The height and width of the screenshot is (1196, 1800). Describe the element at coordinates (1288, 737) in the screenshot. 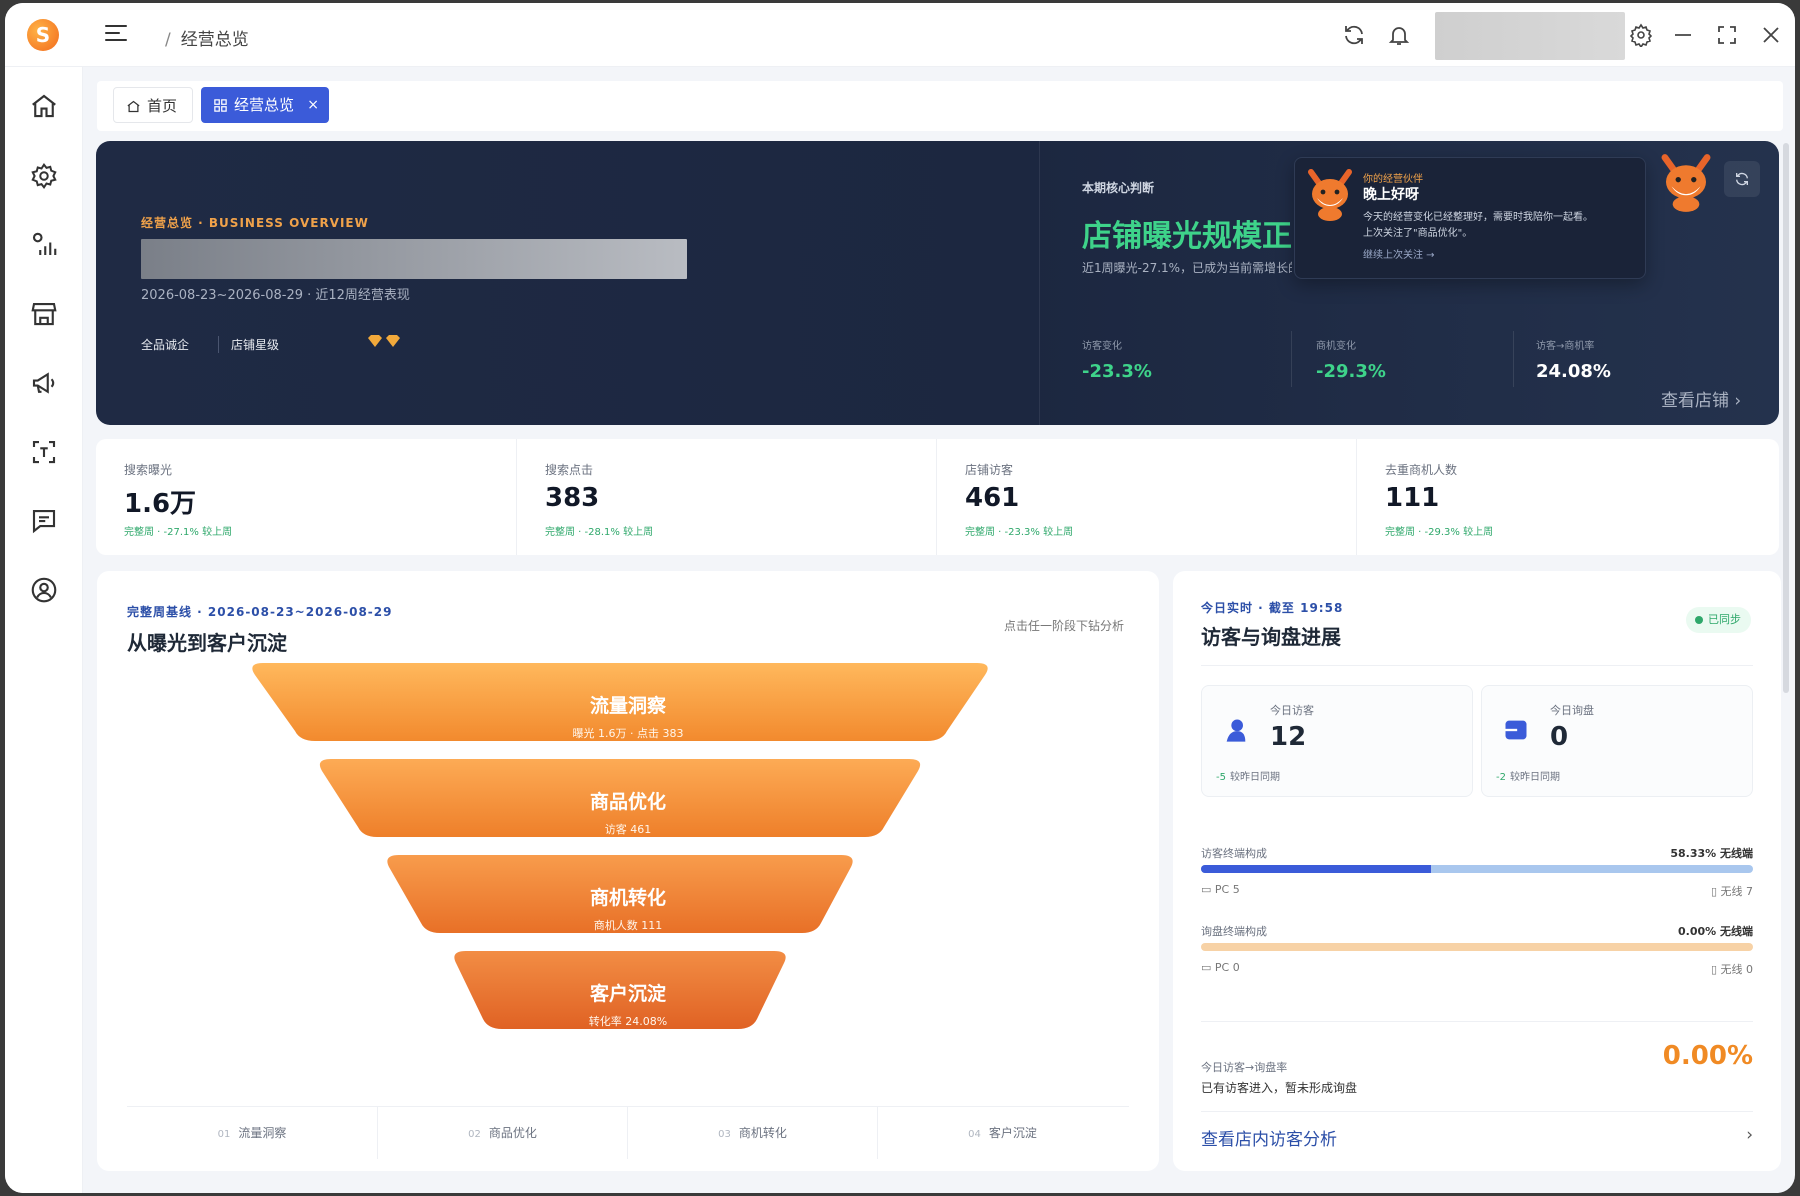

I see `mini-value: 12` at that location.